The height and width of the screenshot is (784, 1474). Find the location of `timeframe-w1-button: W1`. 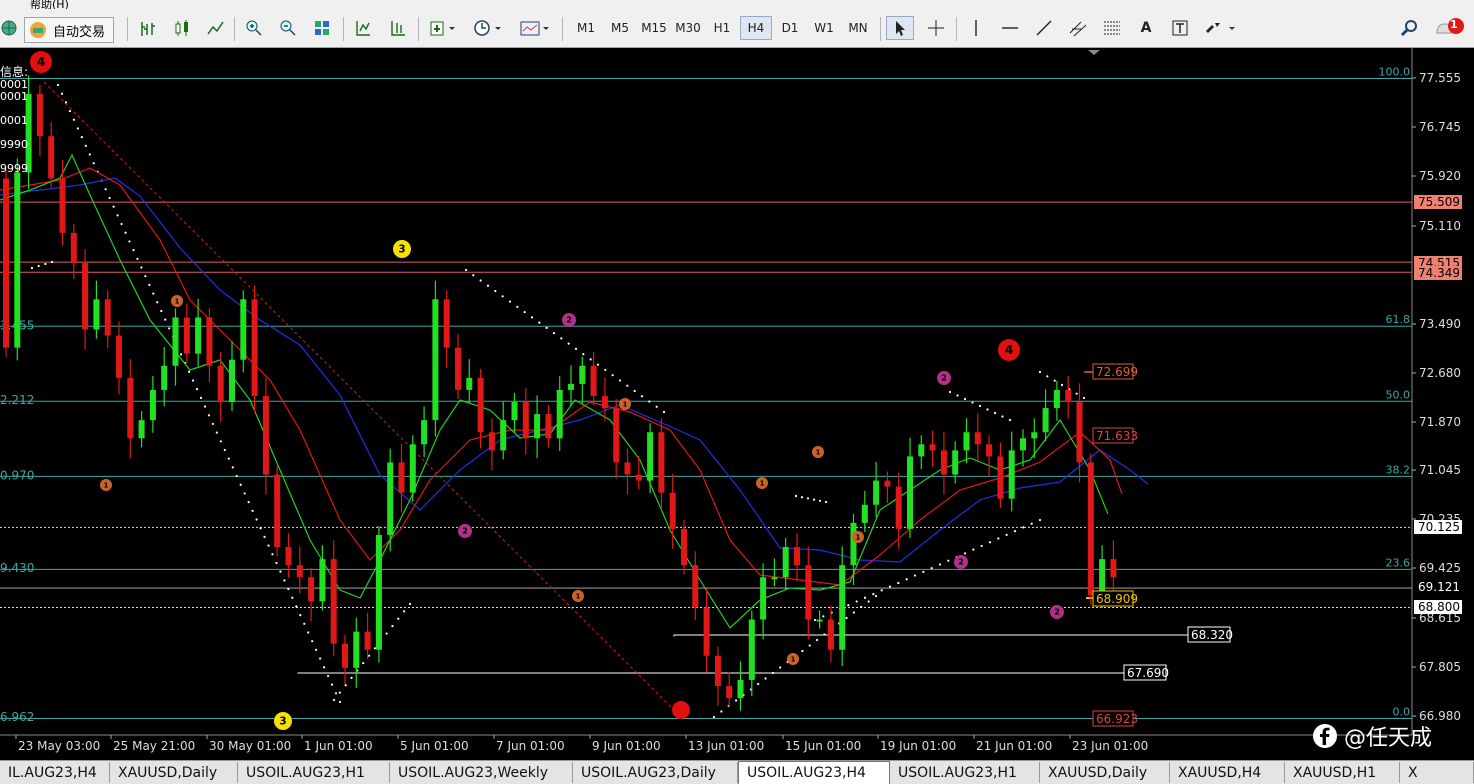

timeframe-w1-button: W1 is located at coordinates (824, 28).